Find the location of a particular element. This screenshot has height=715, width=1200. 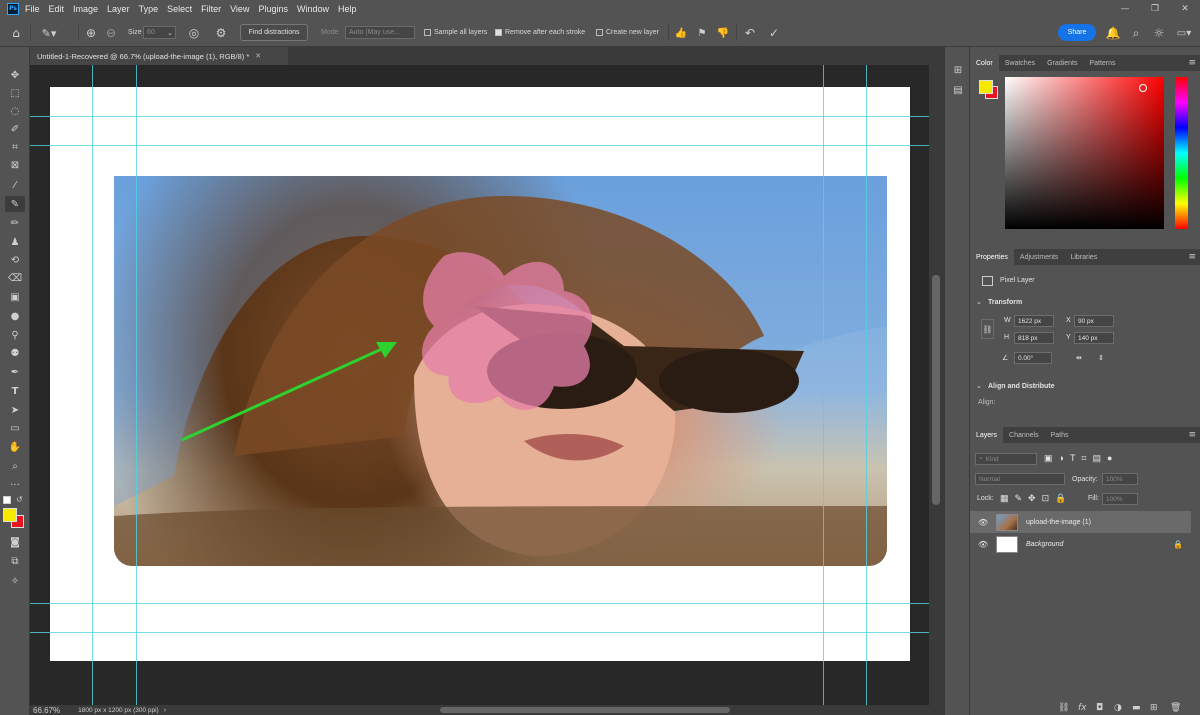

document-info: 1800 px x 1200 px (300 ppi) is located at coordinates (118, 710).